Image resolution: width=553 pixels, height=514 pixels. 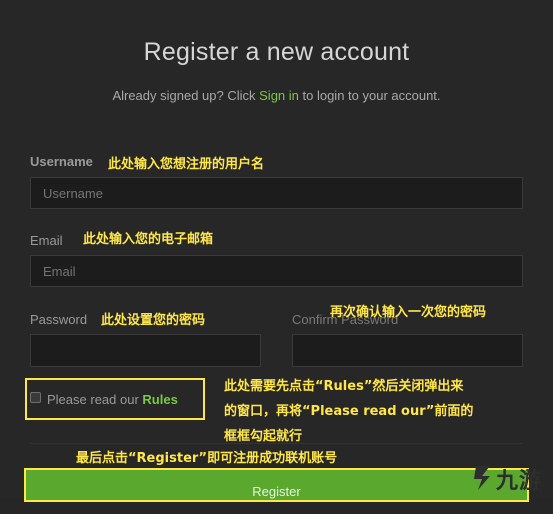 I want to click on watermark: 九游, so click(x=510, y=478).